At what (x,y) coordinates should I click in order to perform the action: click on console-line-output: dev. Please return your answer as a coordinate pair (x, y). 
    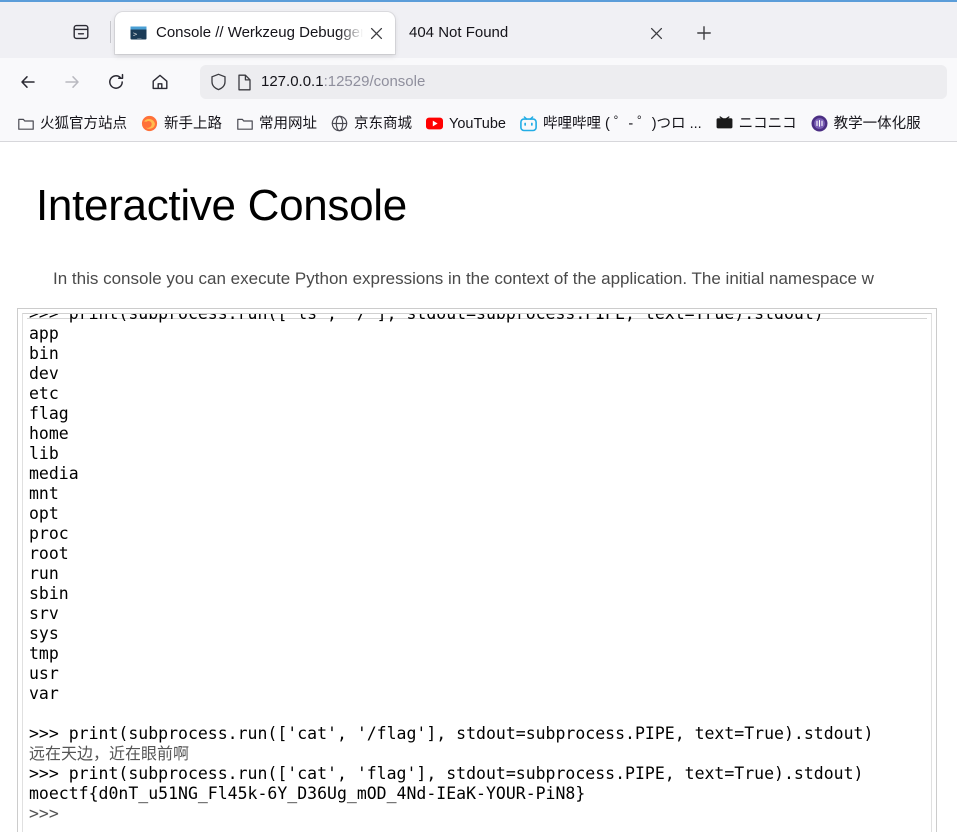
    Looking at the image, I should click on (44, 373).